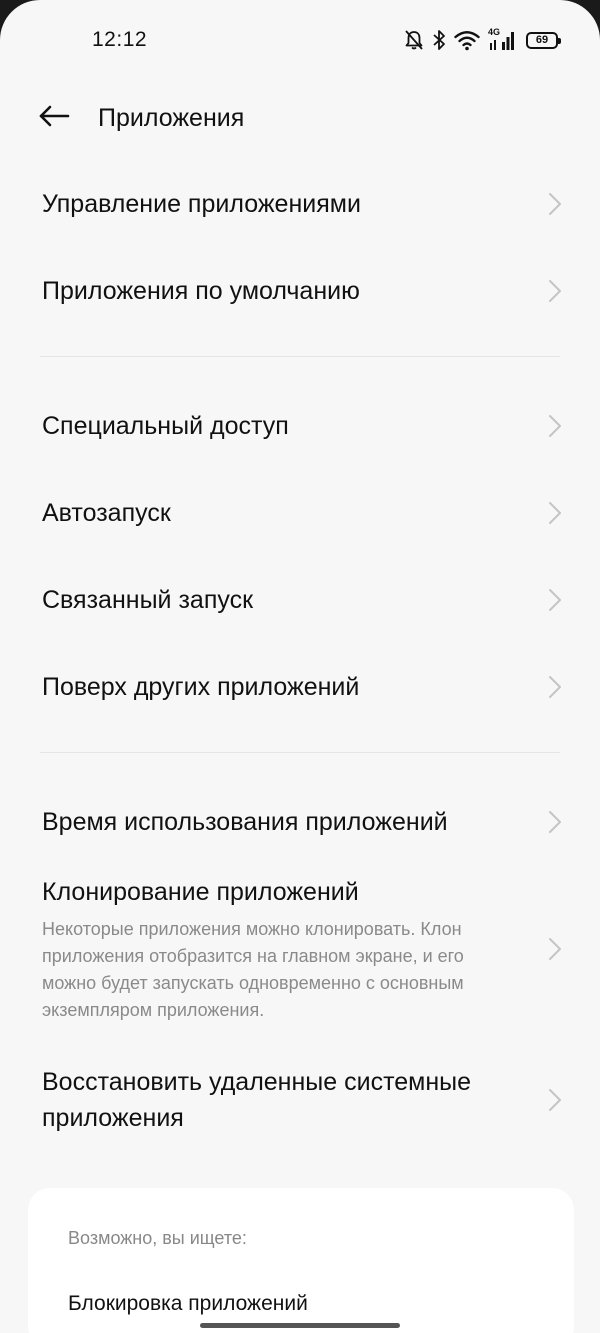 The width and height of the screenshot is (600, 1333). What do you see at coordinates (120, 39) in the screenshot?
I see `status-time: 12:12` at bounding box center [120, 39].